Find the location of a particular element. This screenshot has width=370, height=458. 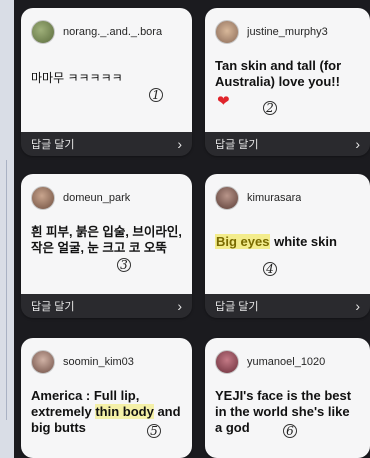

highlighted-text: thin body is located at coordinates (124, 411).